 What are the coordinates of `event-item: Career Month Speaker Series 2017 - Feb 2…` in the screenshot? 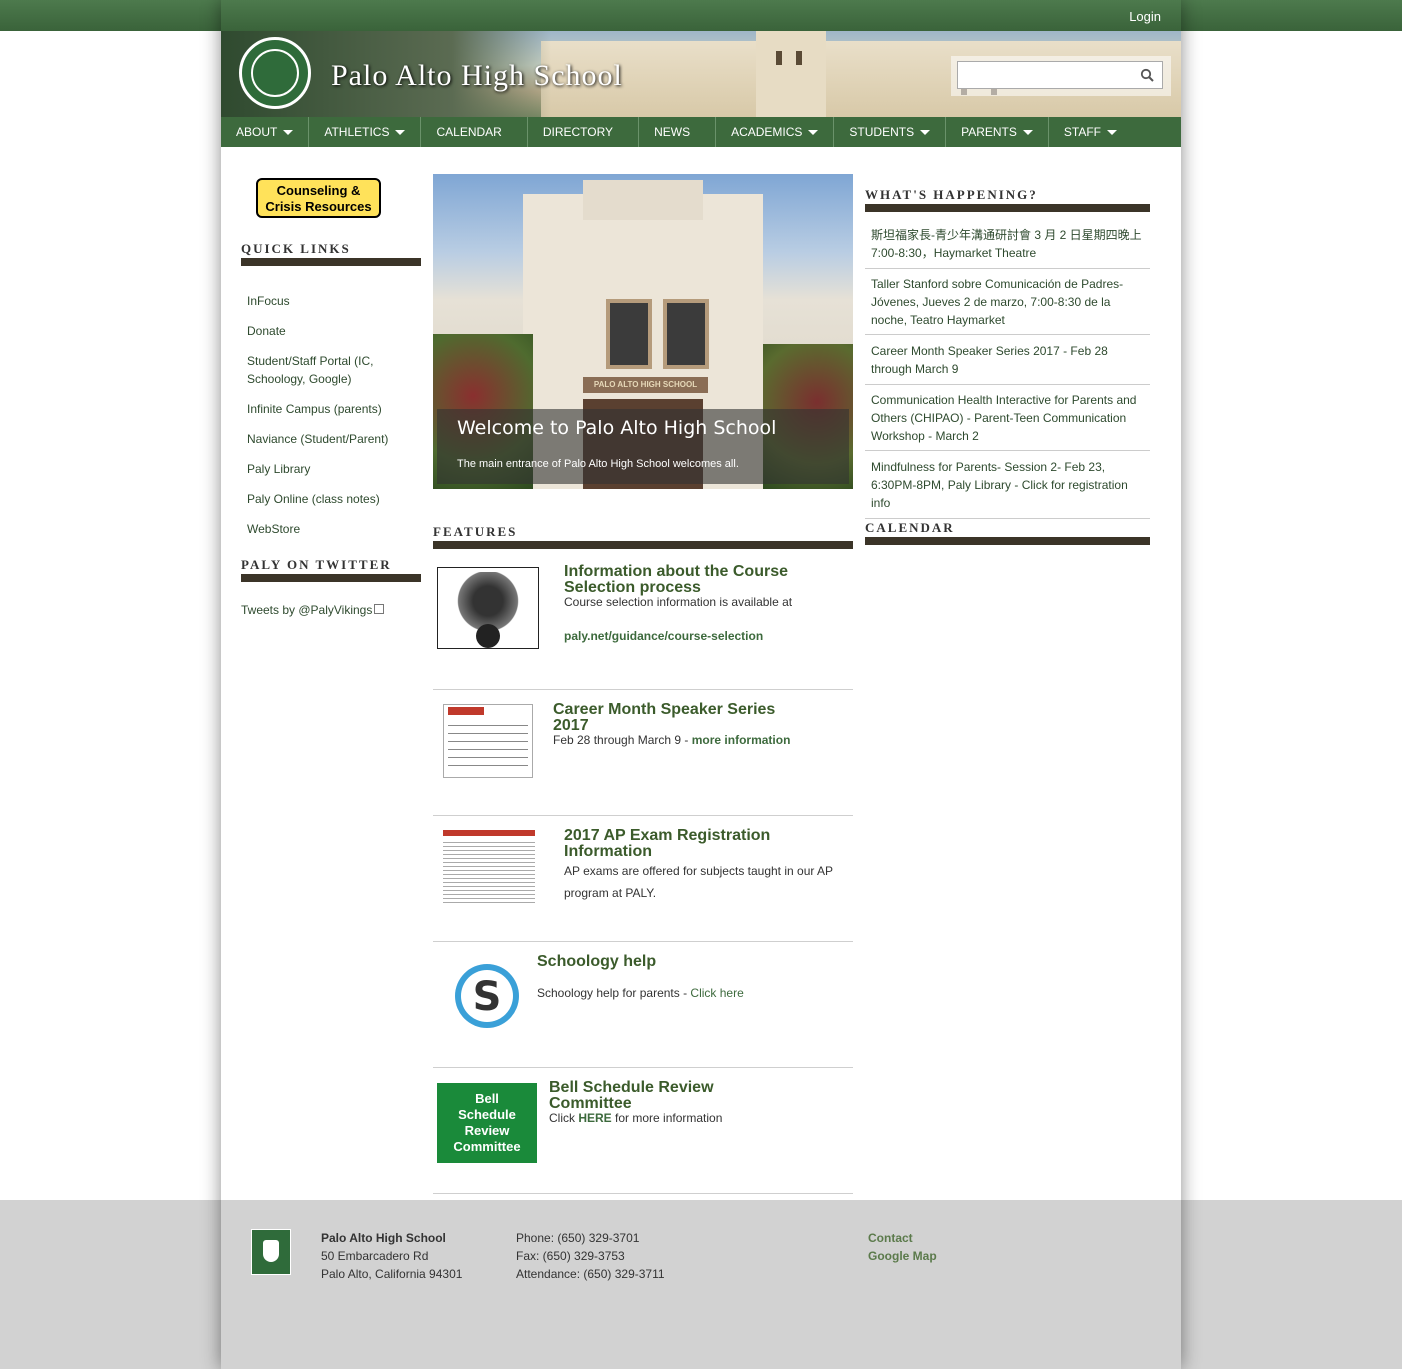 It's located at (1007, 363).